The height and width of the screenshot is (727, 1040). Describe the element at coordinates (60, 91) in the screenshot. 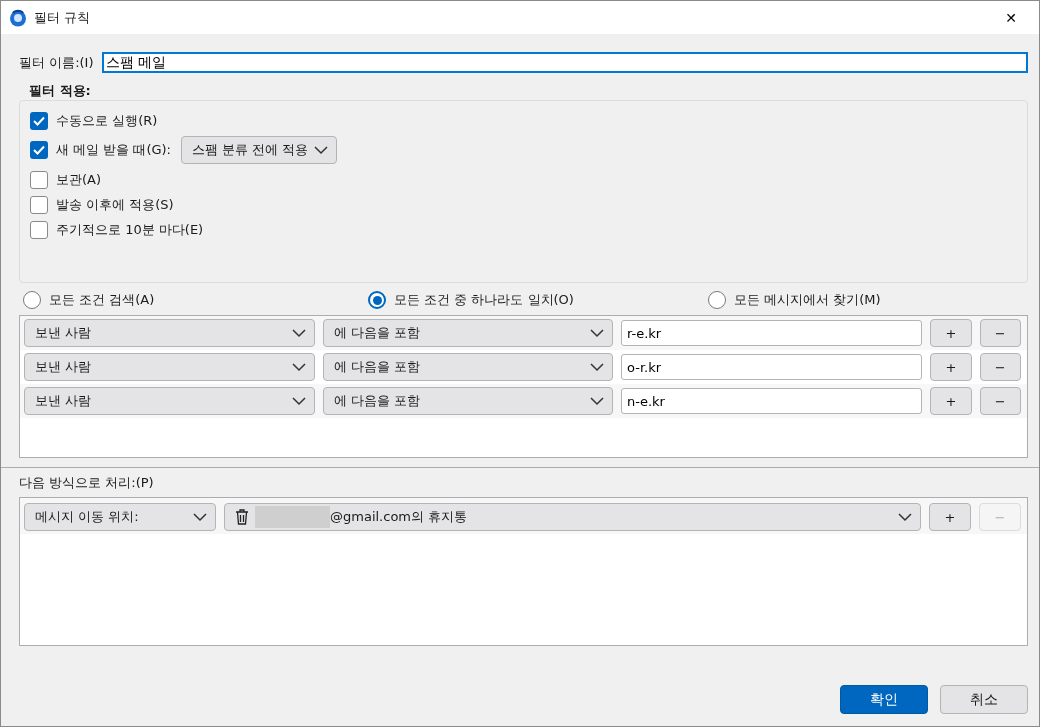

I see `group-label: 필터 적용:` at that location.